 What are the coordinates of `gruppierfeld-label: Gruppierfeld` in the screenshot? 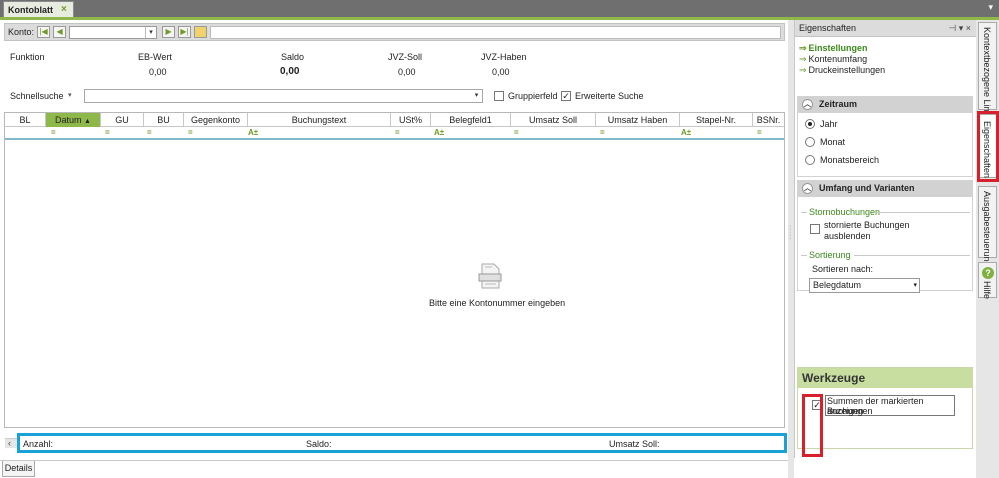 It's located at (533, 96).